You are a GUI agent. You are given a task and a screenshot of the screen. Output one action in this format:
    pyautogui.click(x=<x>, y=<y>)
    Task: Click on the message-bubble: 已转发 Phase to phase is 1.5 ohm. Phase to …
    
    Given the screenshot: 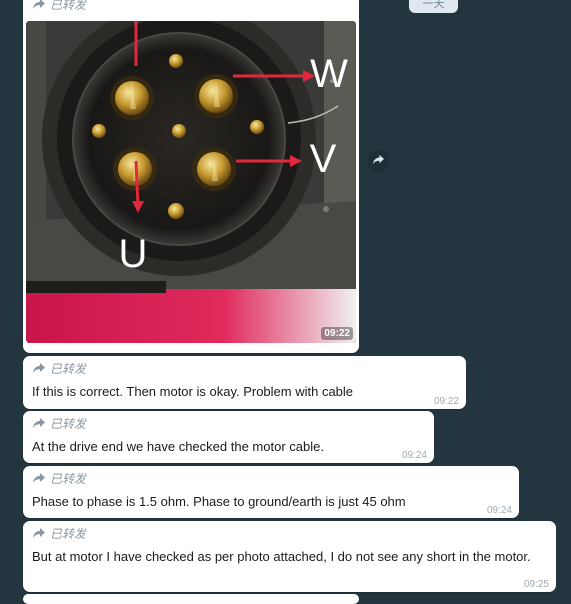 What is the action you would take?
    pyautogui.click(x=271, y=492)
    